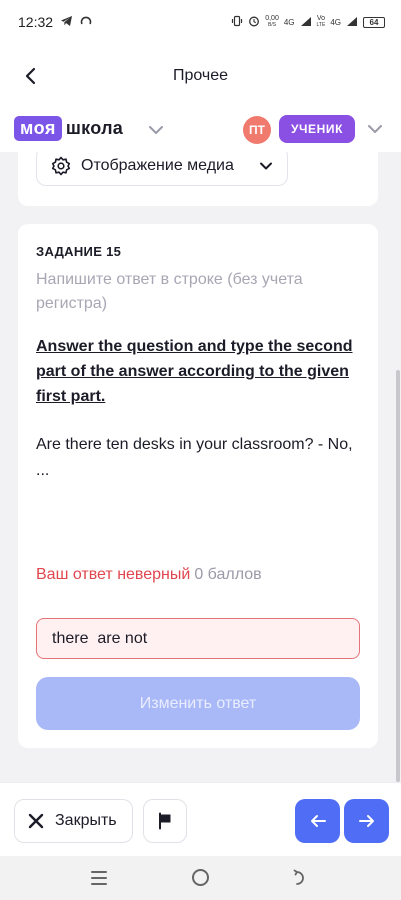 This screenshot has width=401, height=900. I want to click on gear-icon, so click(61, 166).